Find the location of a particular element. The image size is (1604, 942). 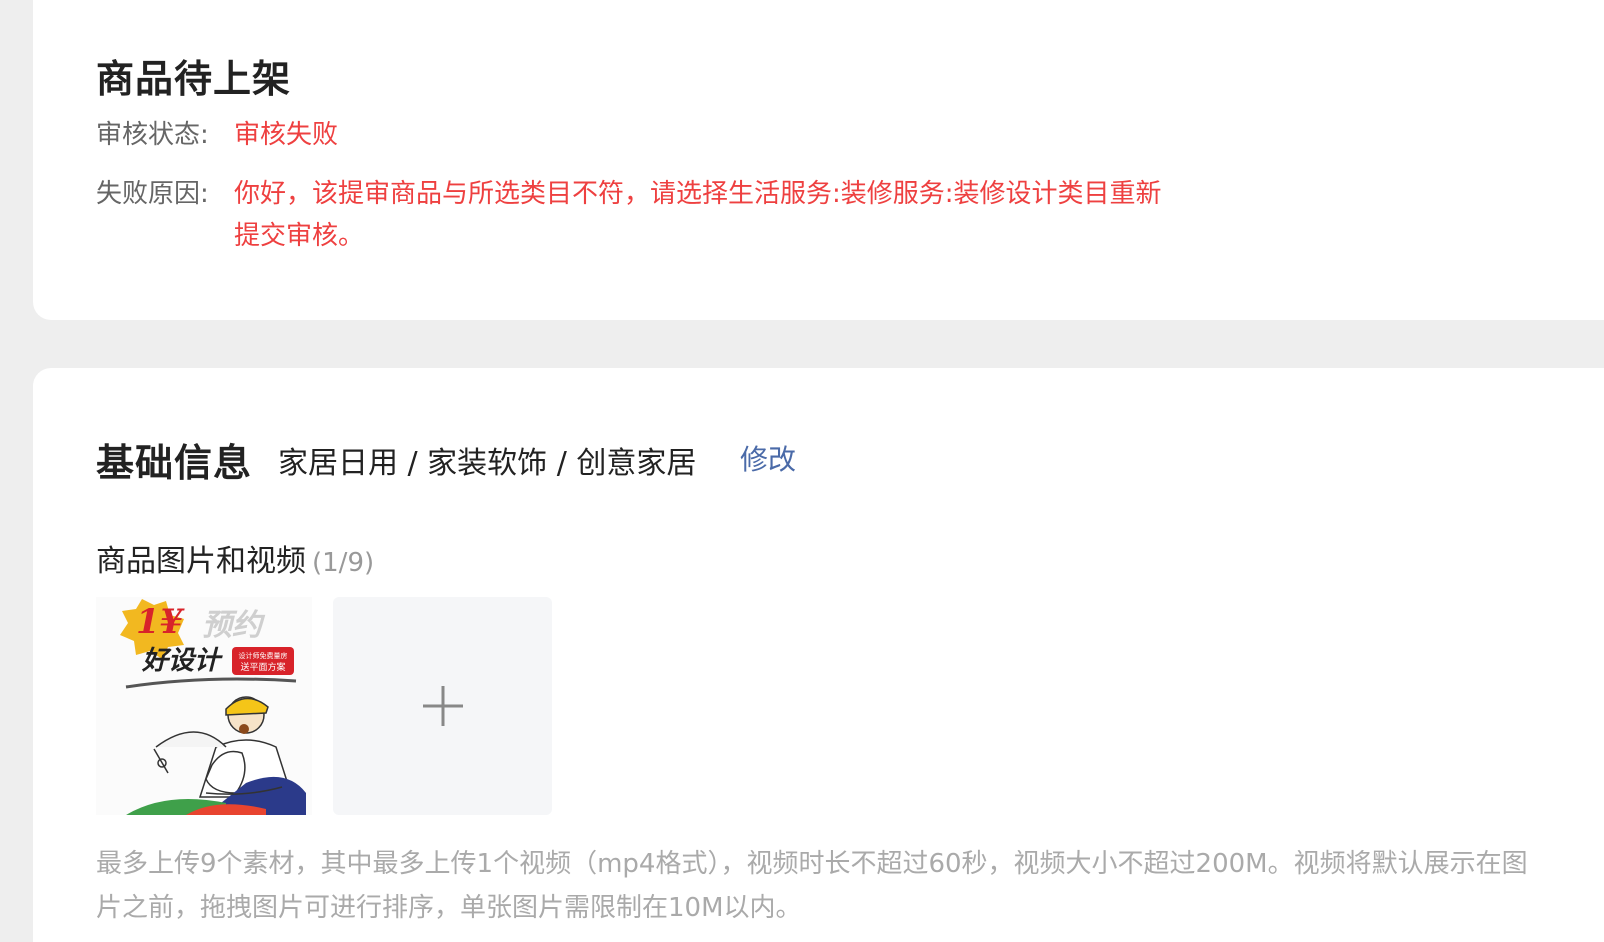

basic-info-title: 基础信息 is located at coordinates (174, 463).